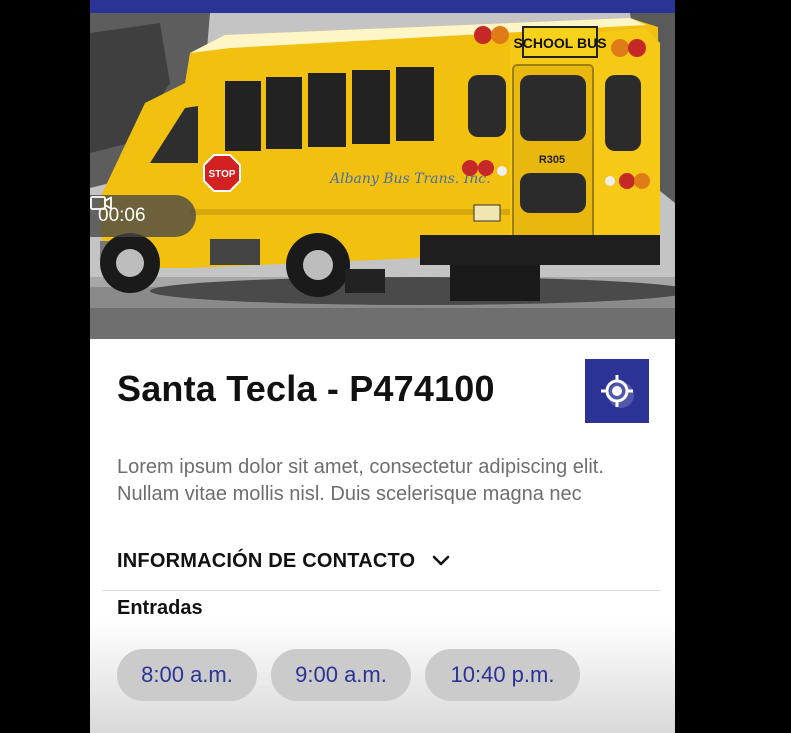 The height and width of the screenshot is (733, 791). What do you see at coordinates (502, 675) in the screenshot?
I see `entry-time-chip: 10:40 p.m.` at bounding box center [502, 675].